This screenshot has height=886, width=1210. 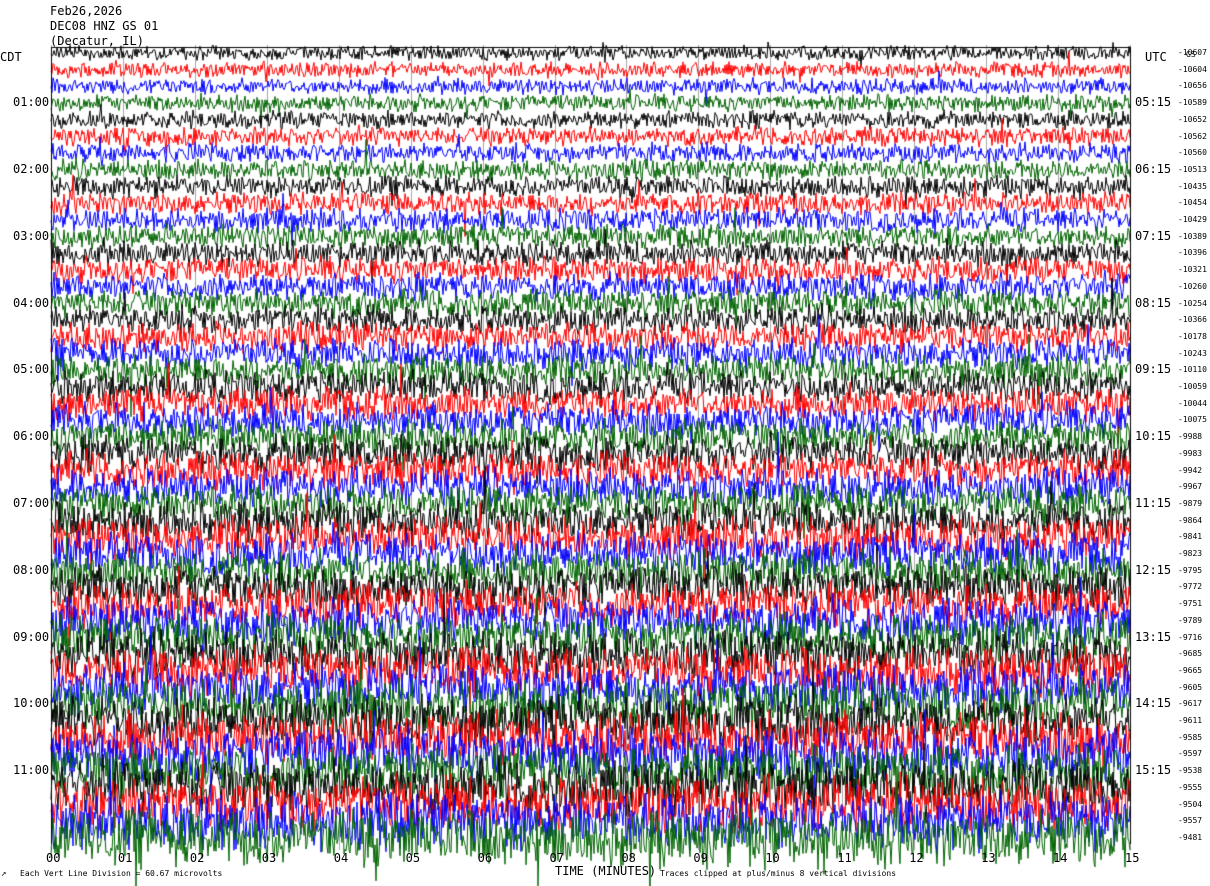 What do you see at coordinates (1192, 336) in the screenshot?
I see `trace-offset-label: -10178` at bounding box center [1192, 336].